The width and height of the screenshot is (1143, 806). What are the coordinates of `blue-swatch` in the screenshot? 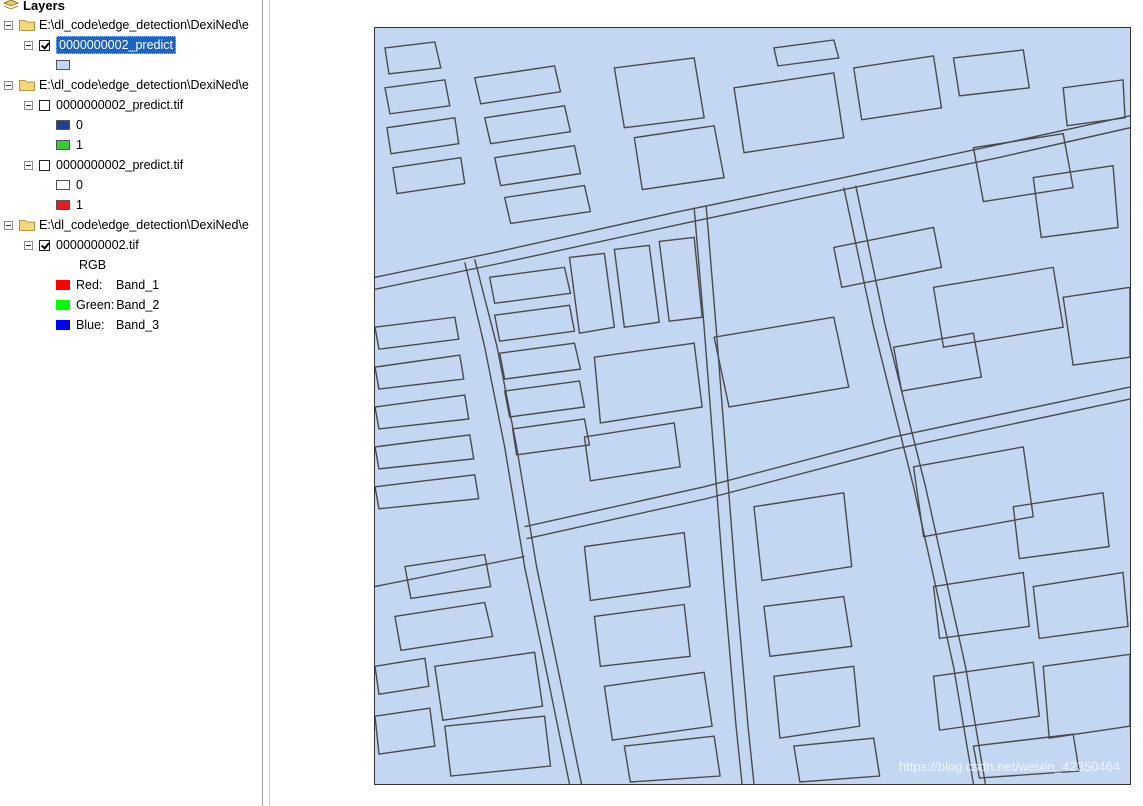 It's located at (63, 325).